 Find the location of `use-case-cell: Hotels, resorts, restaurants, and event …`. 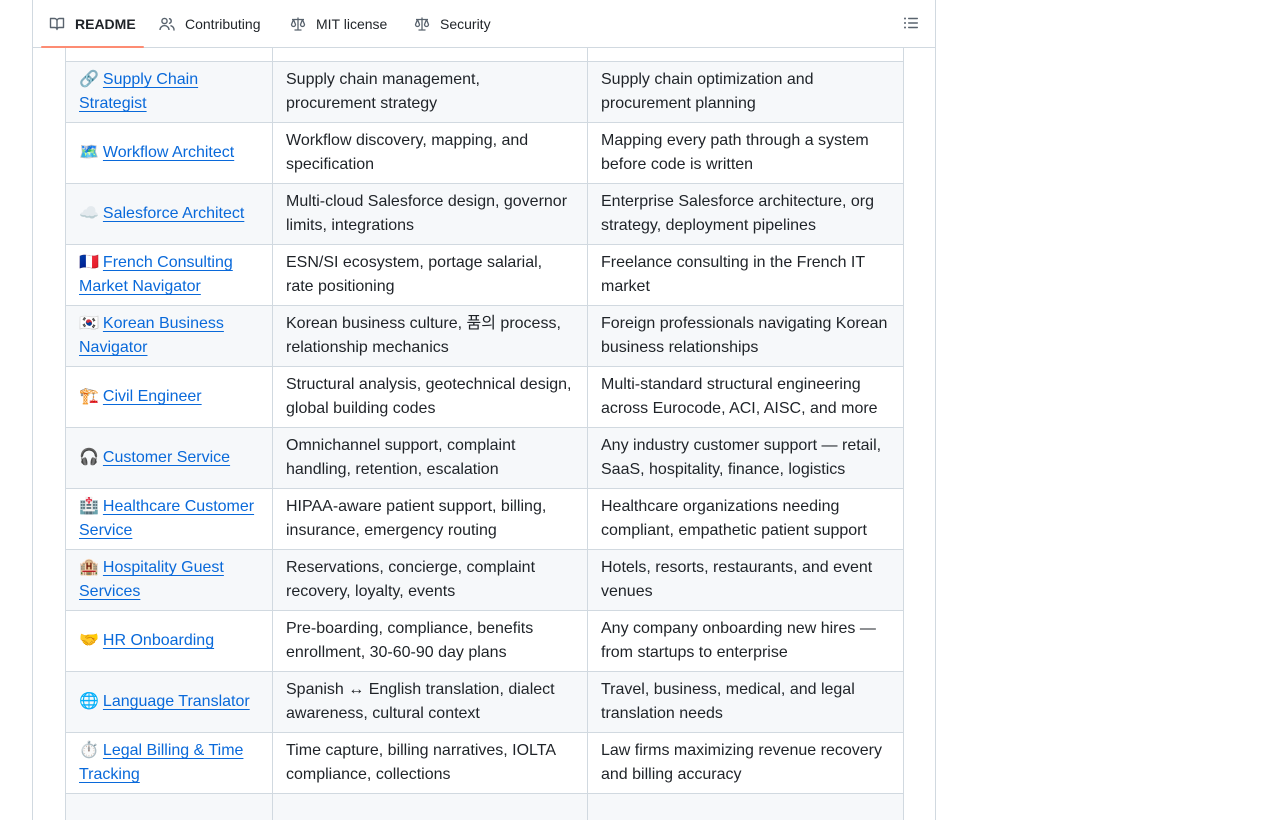

use-case-cell: Hotels, resorts, restaurants, and event … is located at coordinates (746, 580).